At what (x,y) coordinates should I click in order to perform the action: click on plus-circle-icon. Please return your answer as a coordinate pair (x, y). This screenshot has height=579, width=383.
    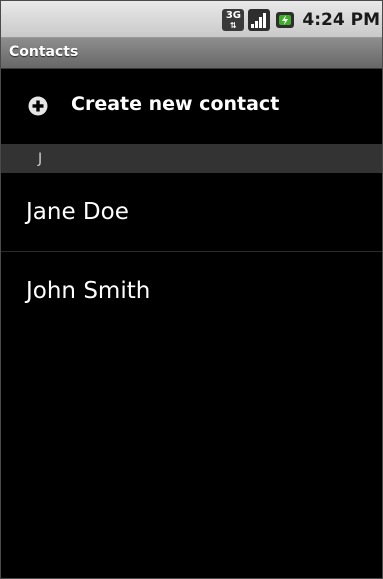
    Looking at the image, I should click on (38, 106).